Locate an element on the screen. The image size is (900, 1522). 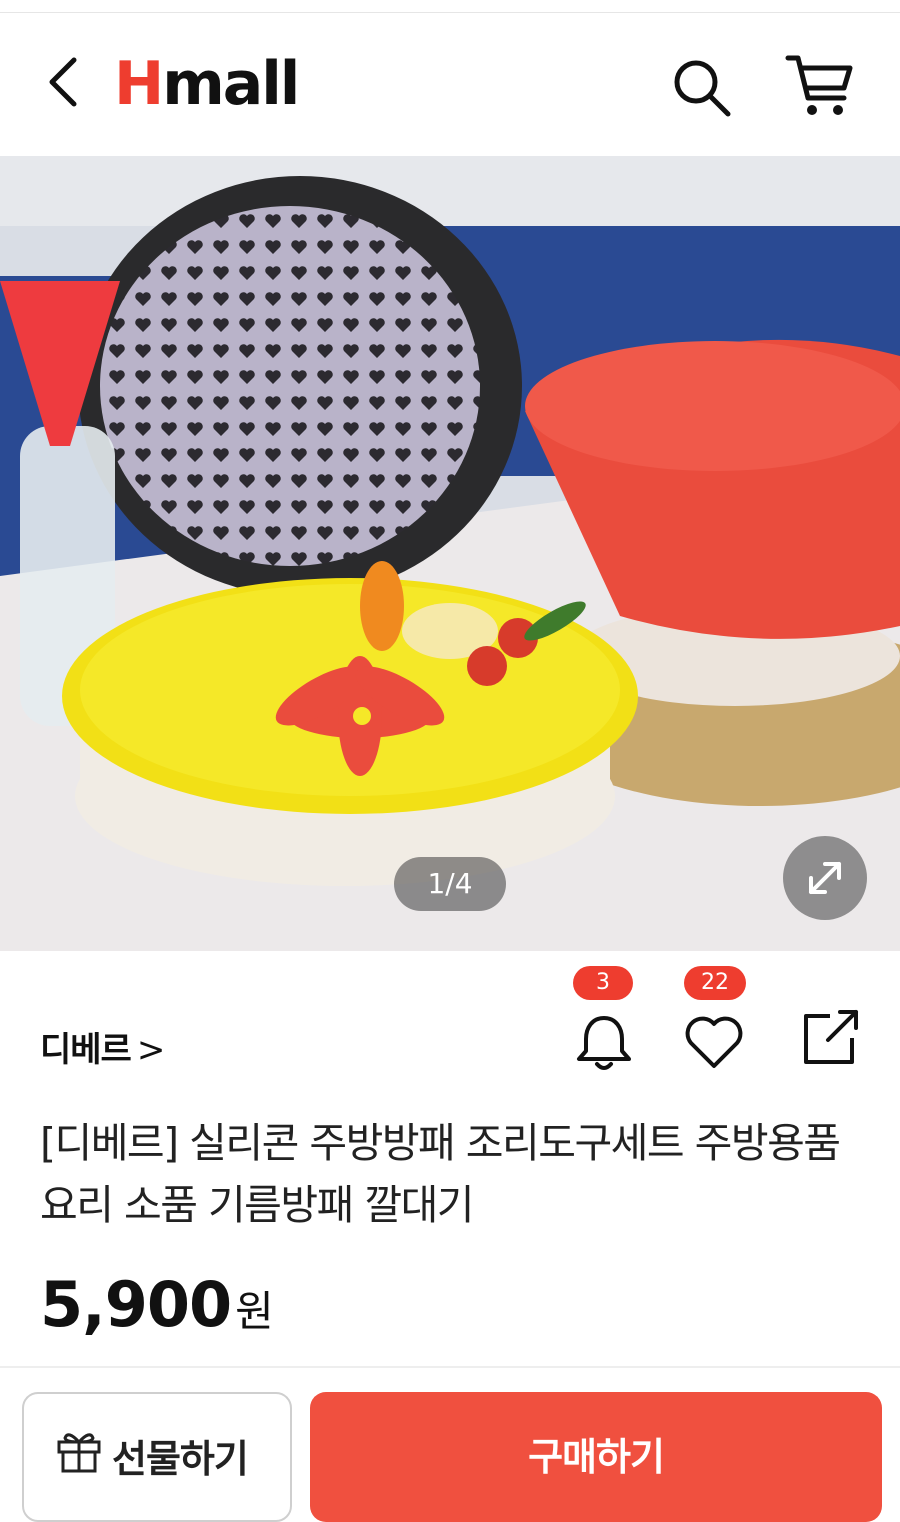
gift-icon is located at coordinates (79, 1453).